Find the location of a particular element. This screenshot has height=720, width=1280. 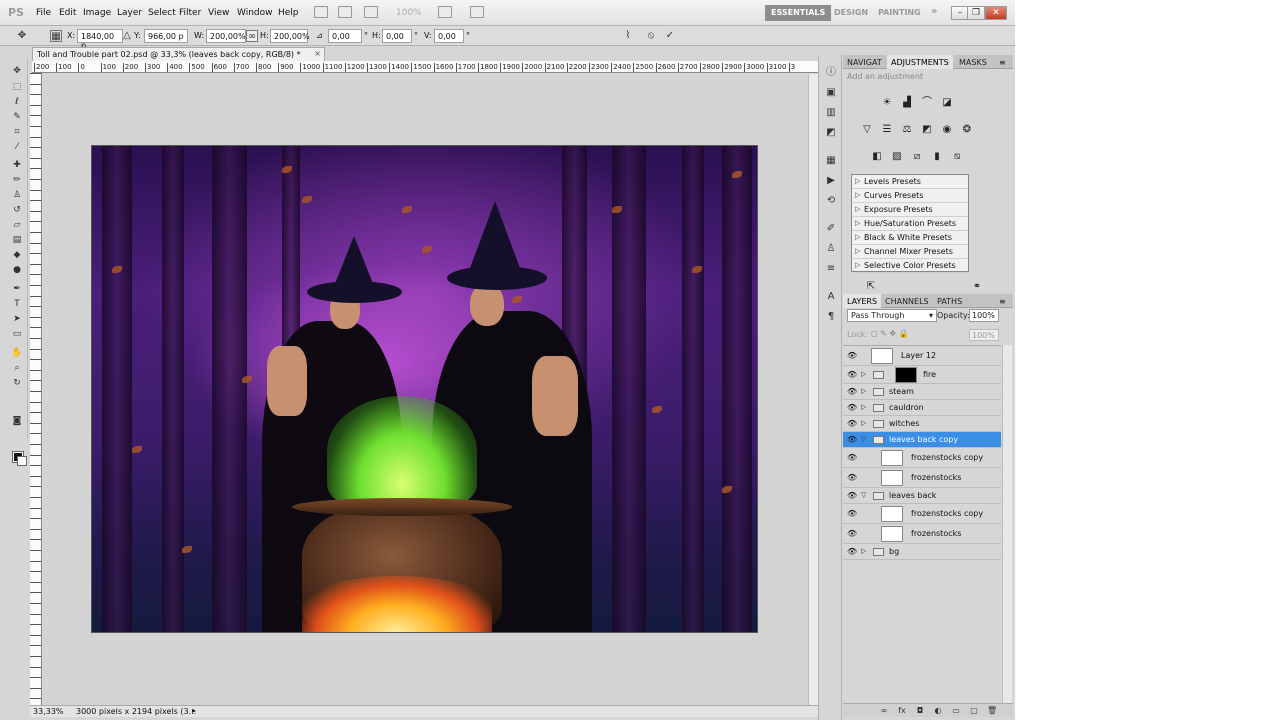

menu-help: Help is located at coordinates (288, 13).